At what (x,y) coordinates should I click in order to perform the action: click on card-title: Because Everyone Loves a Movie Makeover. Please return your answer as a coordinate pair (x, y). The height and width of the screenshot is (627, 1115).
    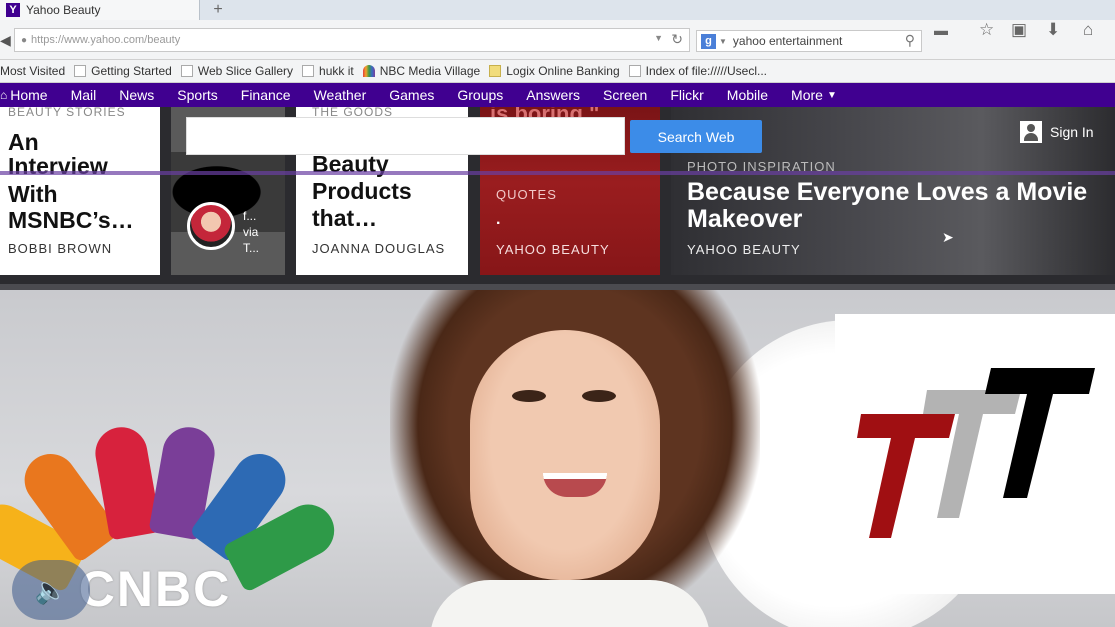
    Looking at the image, I should click on (887, 205).